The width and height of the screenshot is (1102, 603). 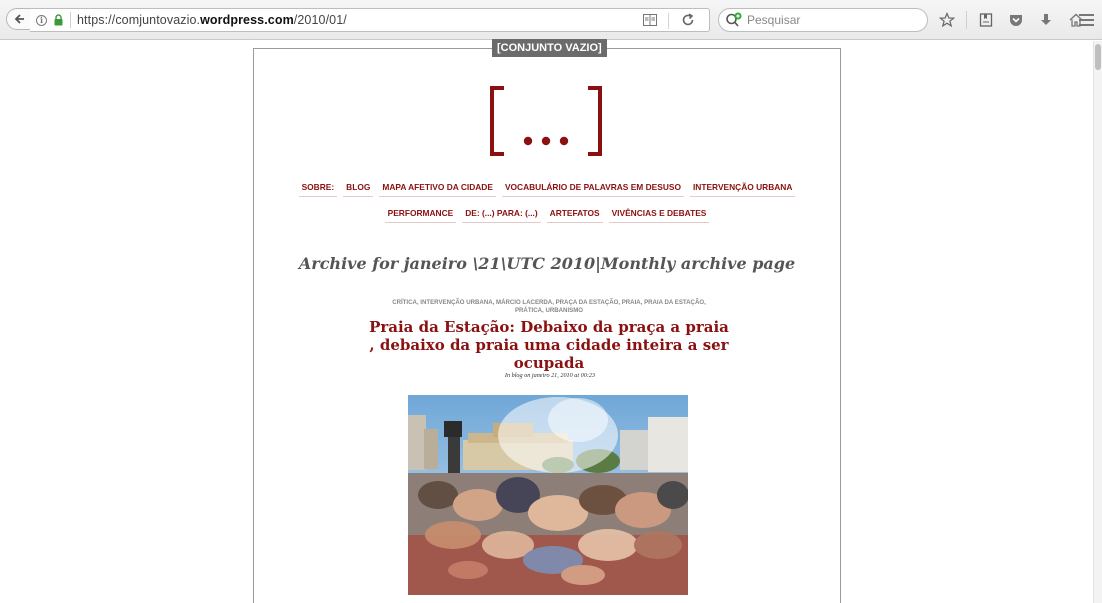 I want to click on beach-crowd-photo-image, so click(x=548, y=495).